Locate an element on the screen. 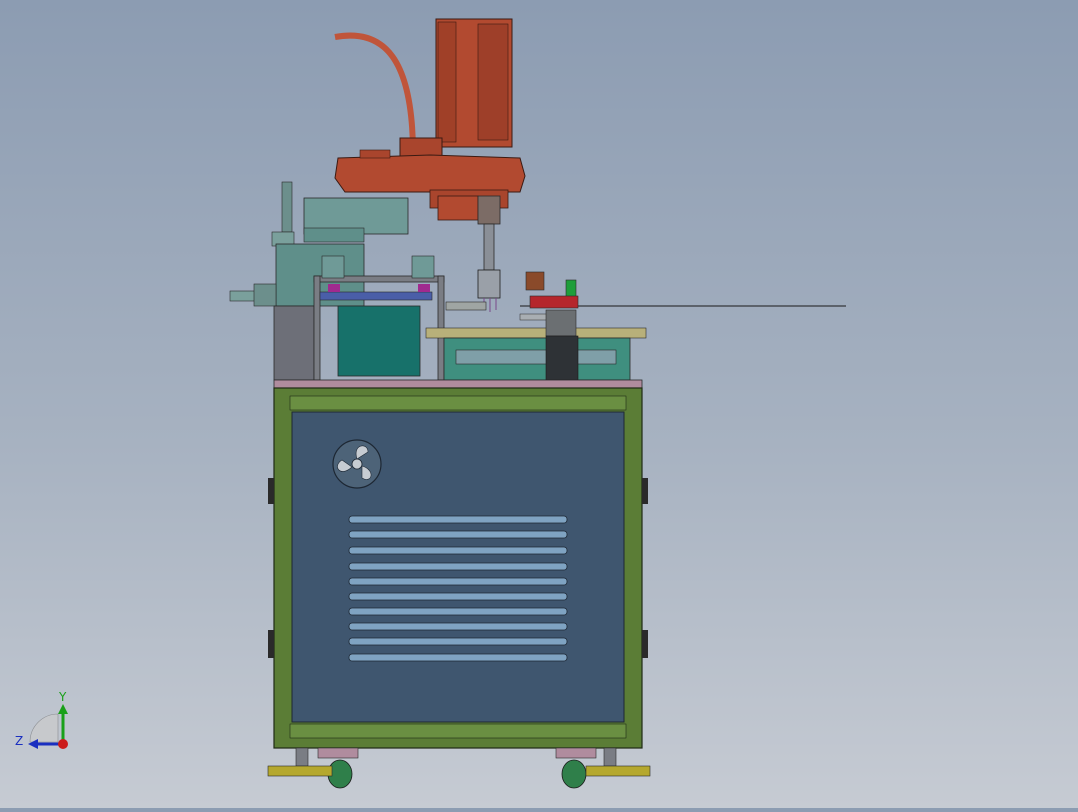 The image size is (1078, 812). feeder-frame is located at coordinates (379, 318).